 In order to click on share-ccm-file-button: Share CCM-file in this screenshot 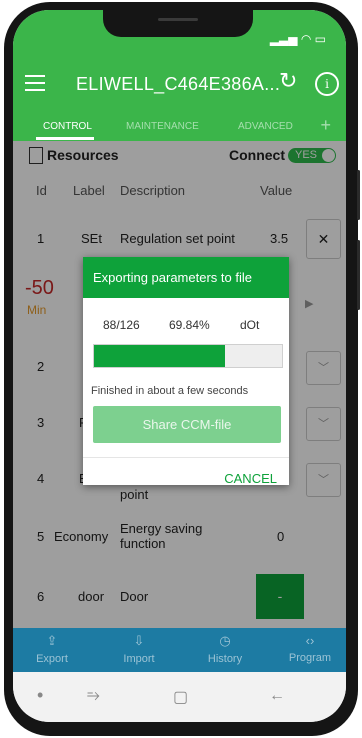, I will do `click(187, 424)`.